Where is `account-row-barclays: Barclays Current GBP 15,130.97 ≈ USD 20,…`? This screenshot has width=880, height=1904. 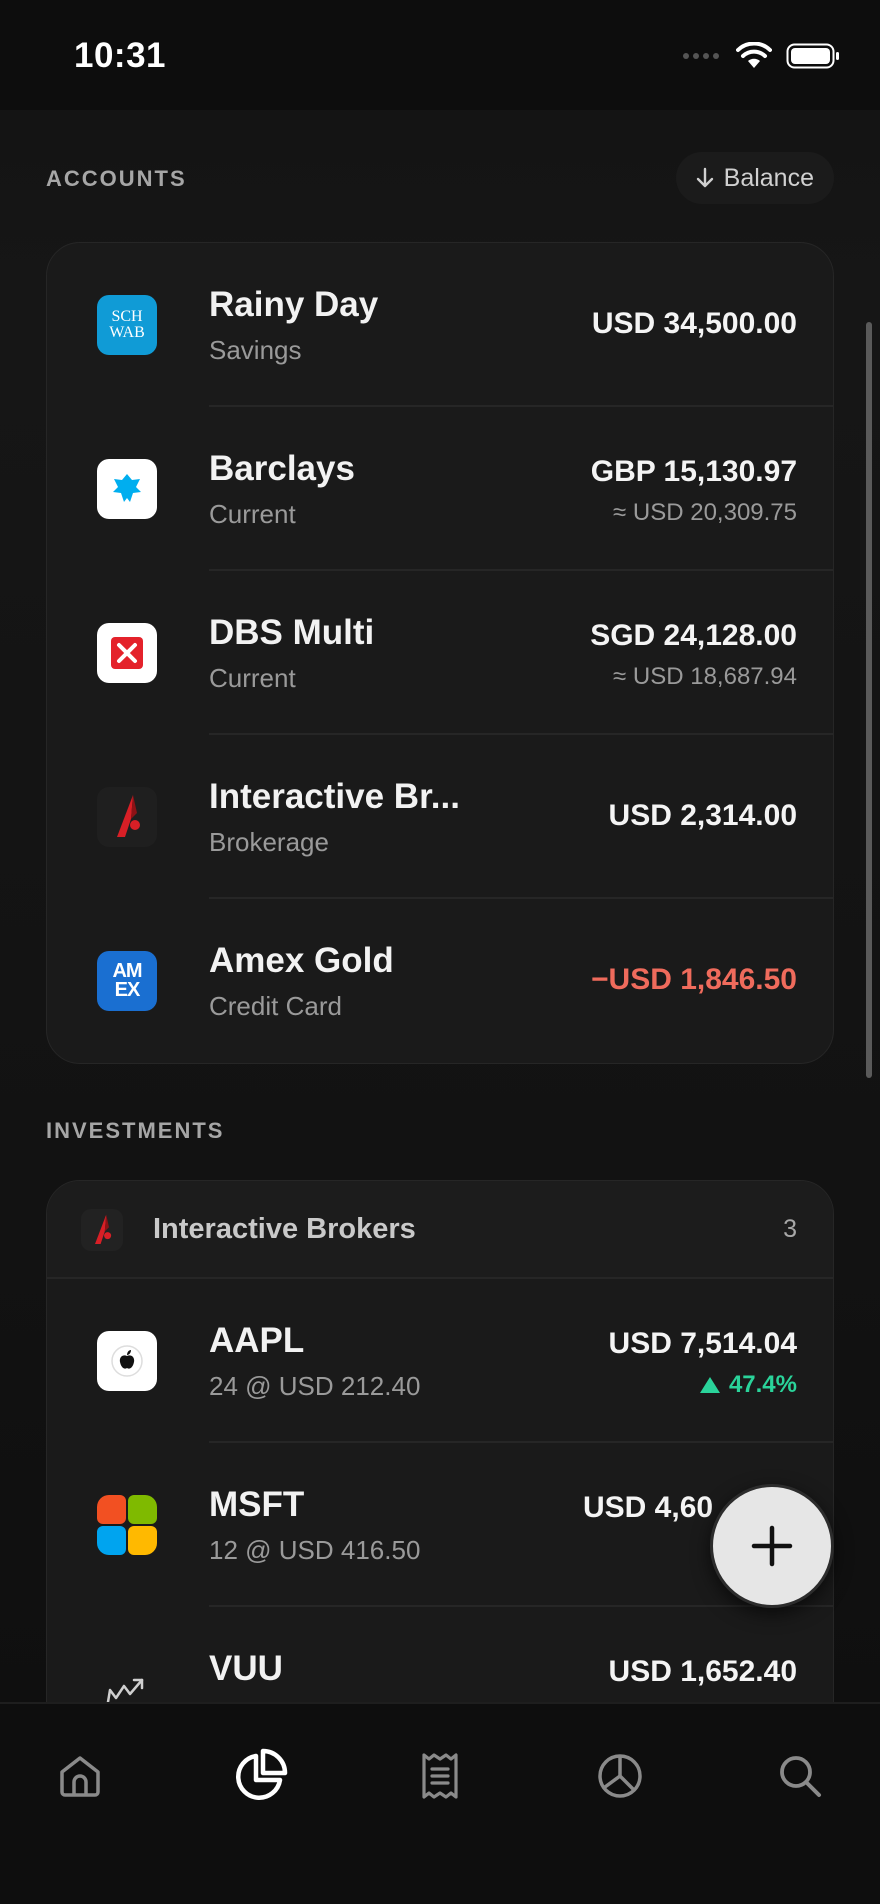
account-row-barclays: Barclays Current GBP 15,130.97 ≈ USD 20,… is located at coordinates (440, 489).